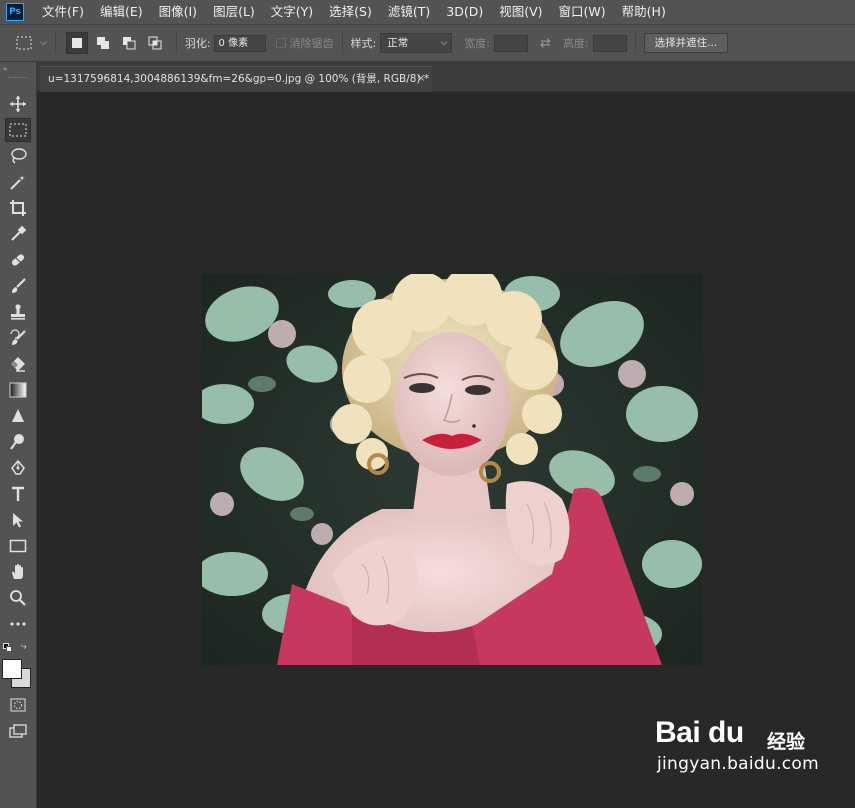 Image resolution: width=855 pixels, height=808 pixels. I want to click on antialias-checkbox, so click(280, 43).